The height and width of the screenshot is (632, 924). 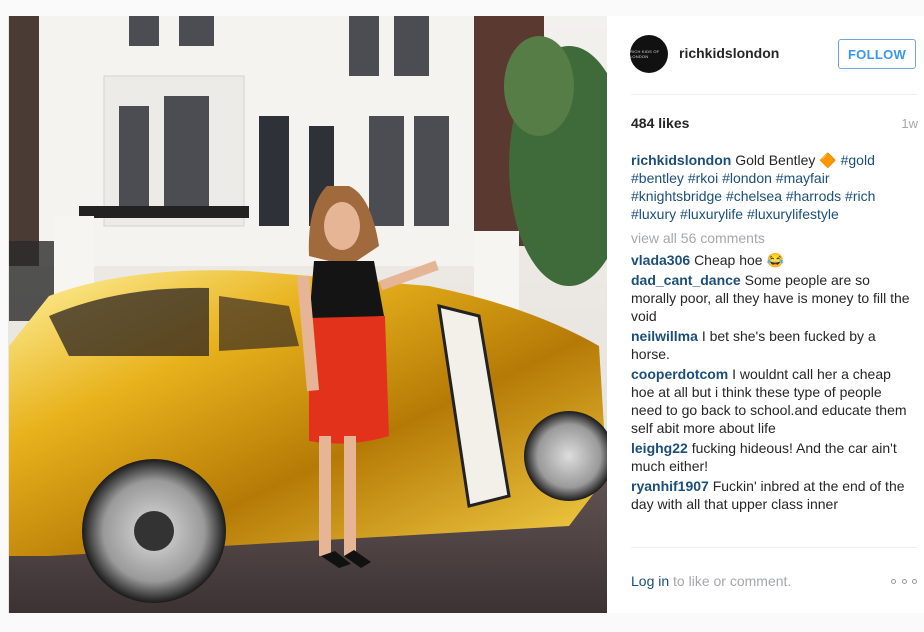 I want to click on more-options-icon, so click(x=904, y=581).